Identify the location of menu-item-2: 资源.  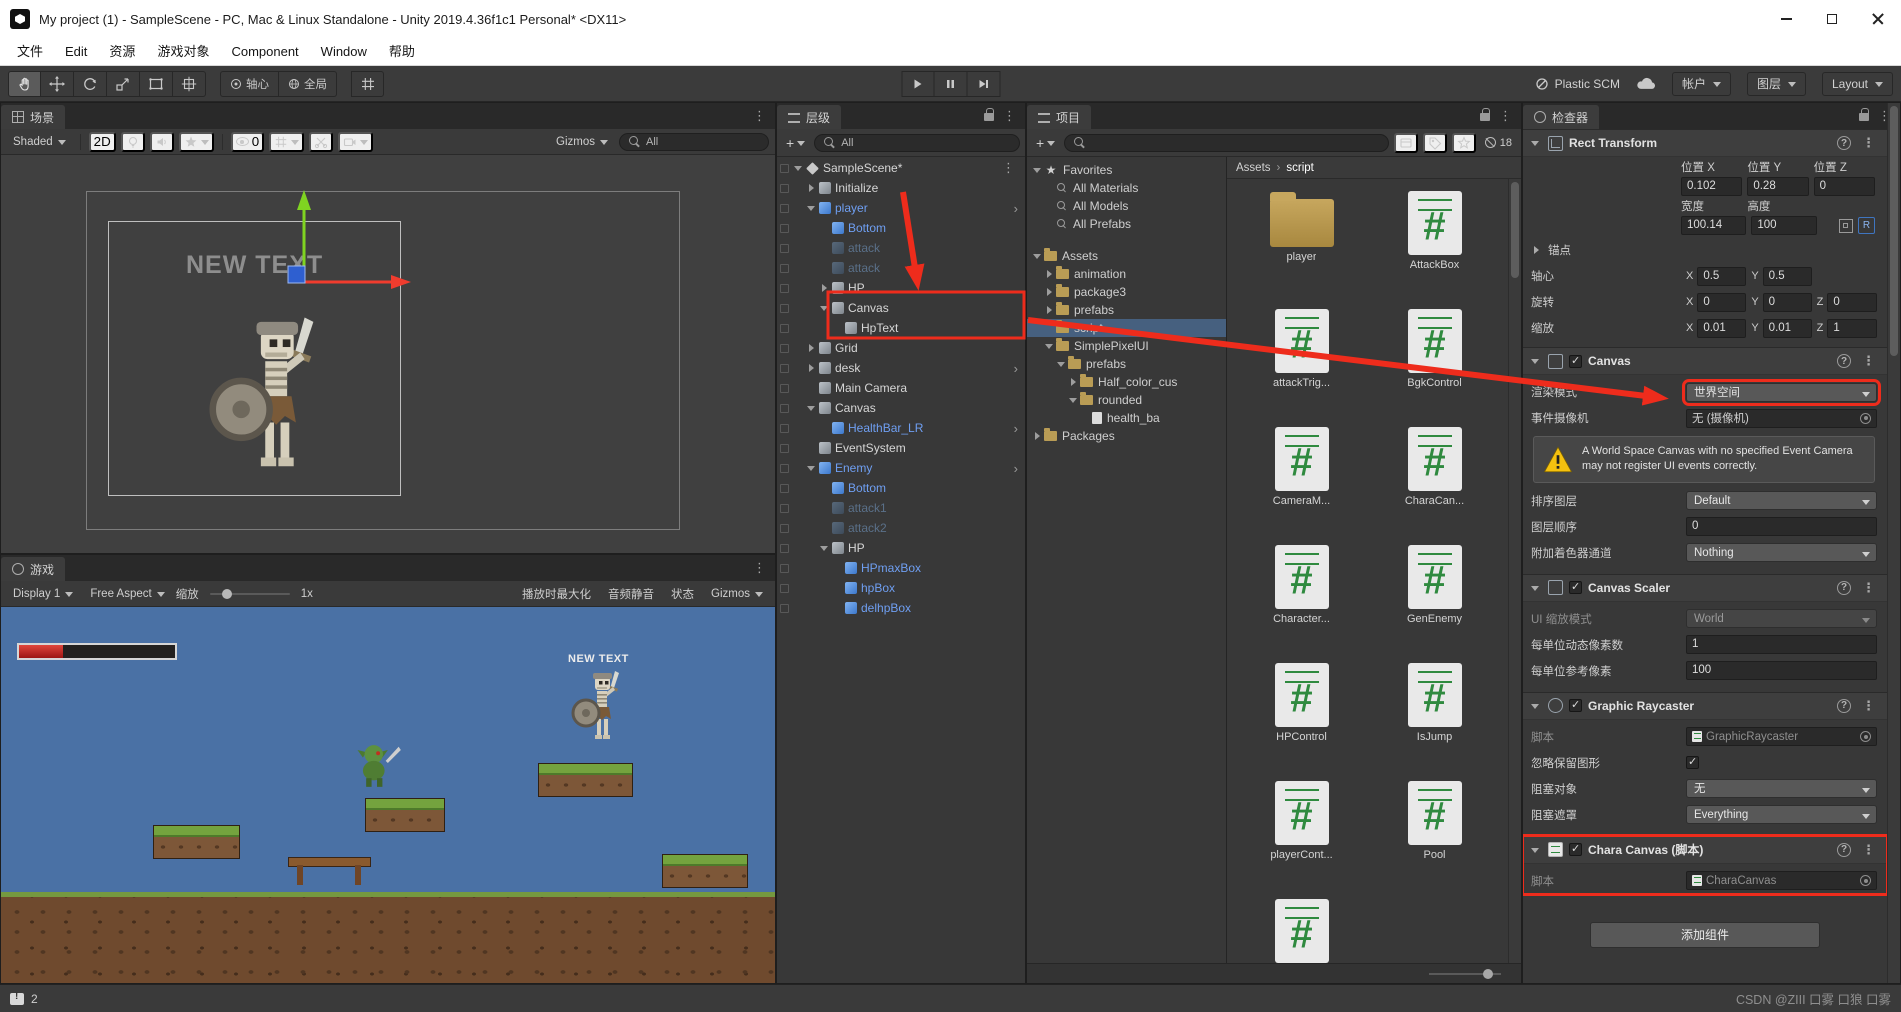
(122, 51).